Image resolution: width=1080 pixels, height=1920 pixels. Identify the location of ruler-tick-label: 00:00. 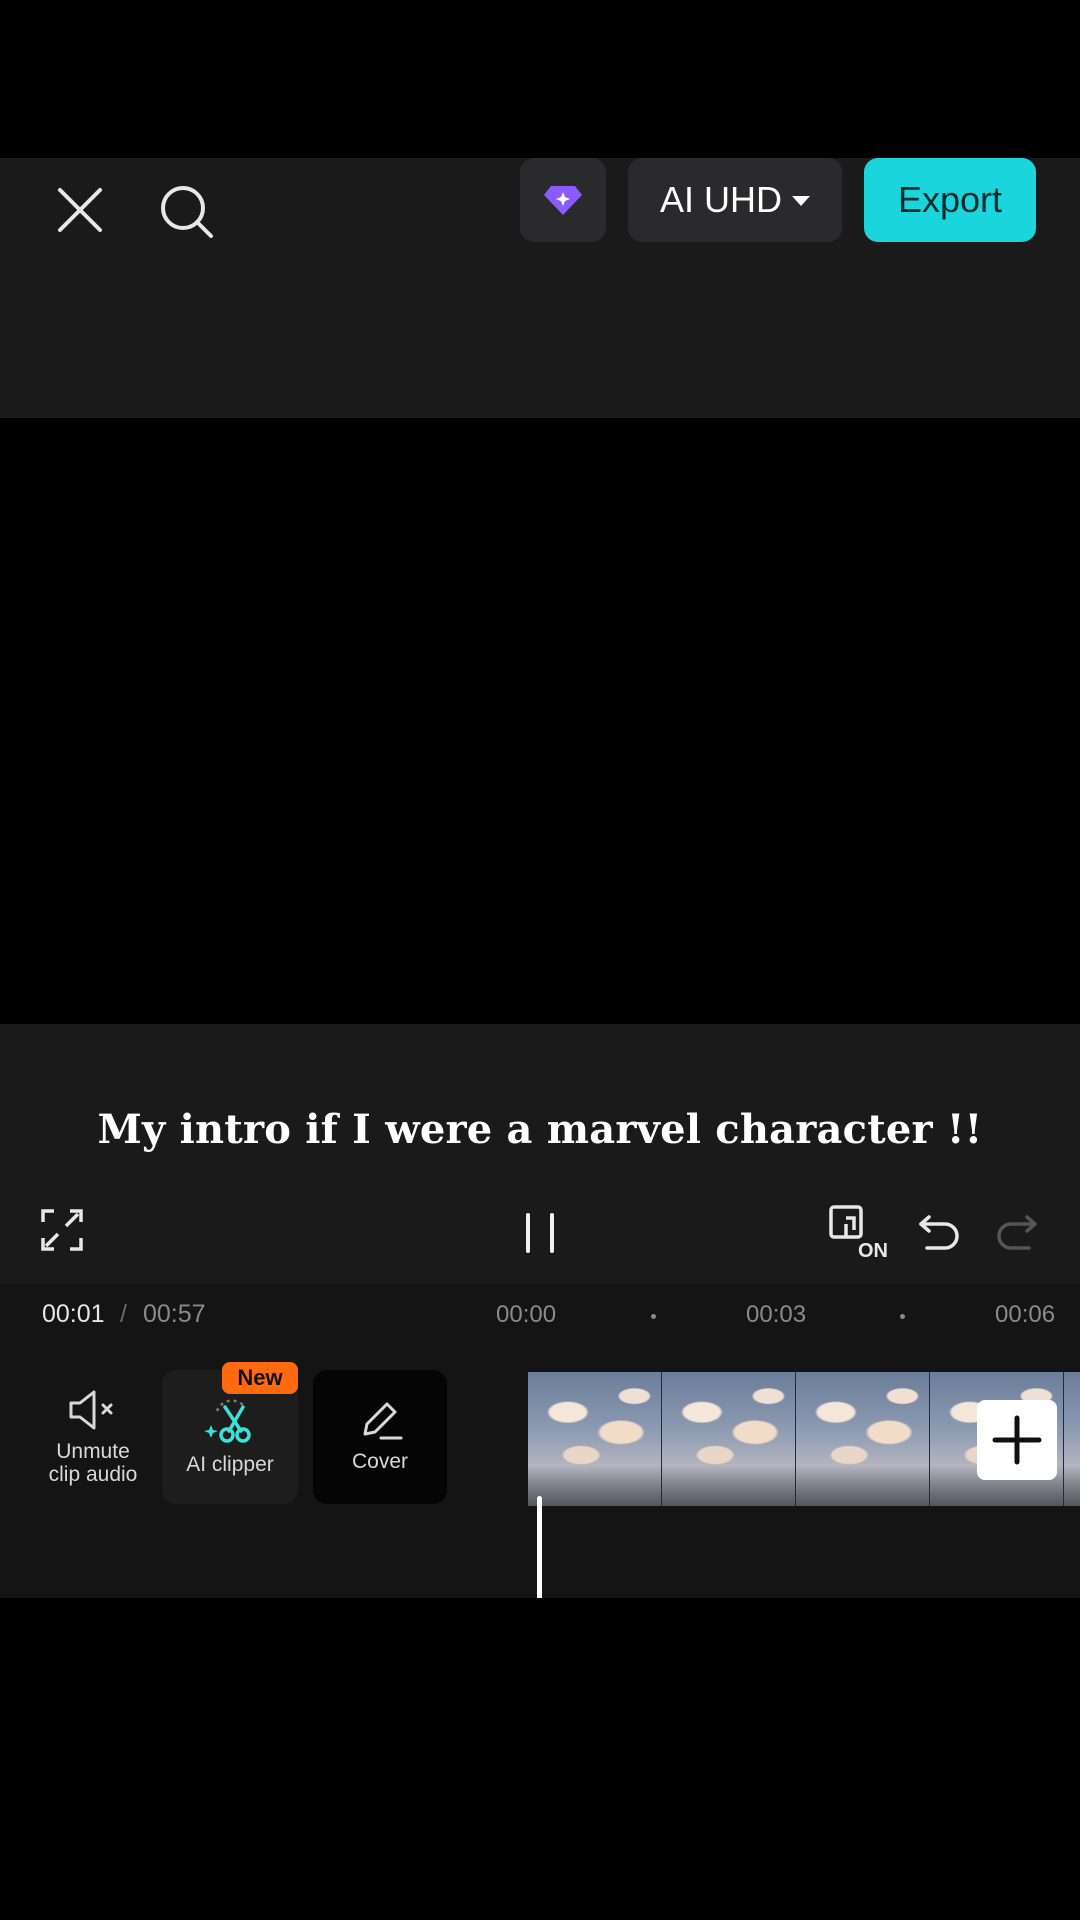
(526, 1314).